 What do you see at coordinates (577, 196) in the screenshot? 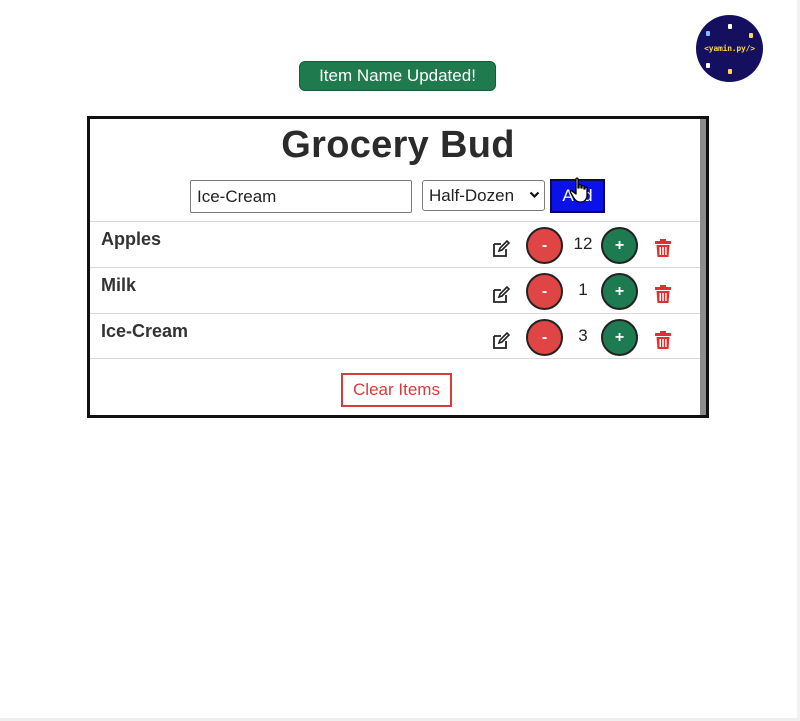
I see `add-button: Add` at bounding box center [577, 196].